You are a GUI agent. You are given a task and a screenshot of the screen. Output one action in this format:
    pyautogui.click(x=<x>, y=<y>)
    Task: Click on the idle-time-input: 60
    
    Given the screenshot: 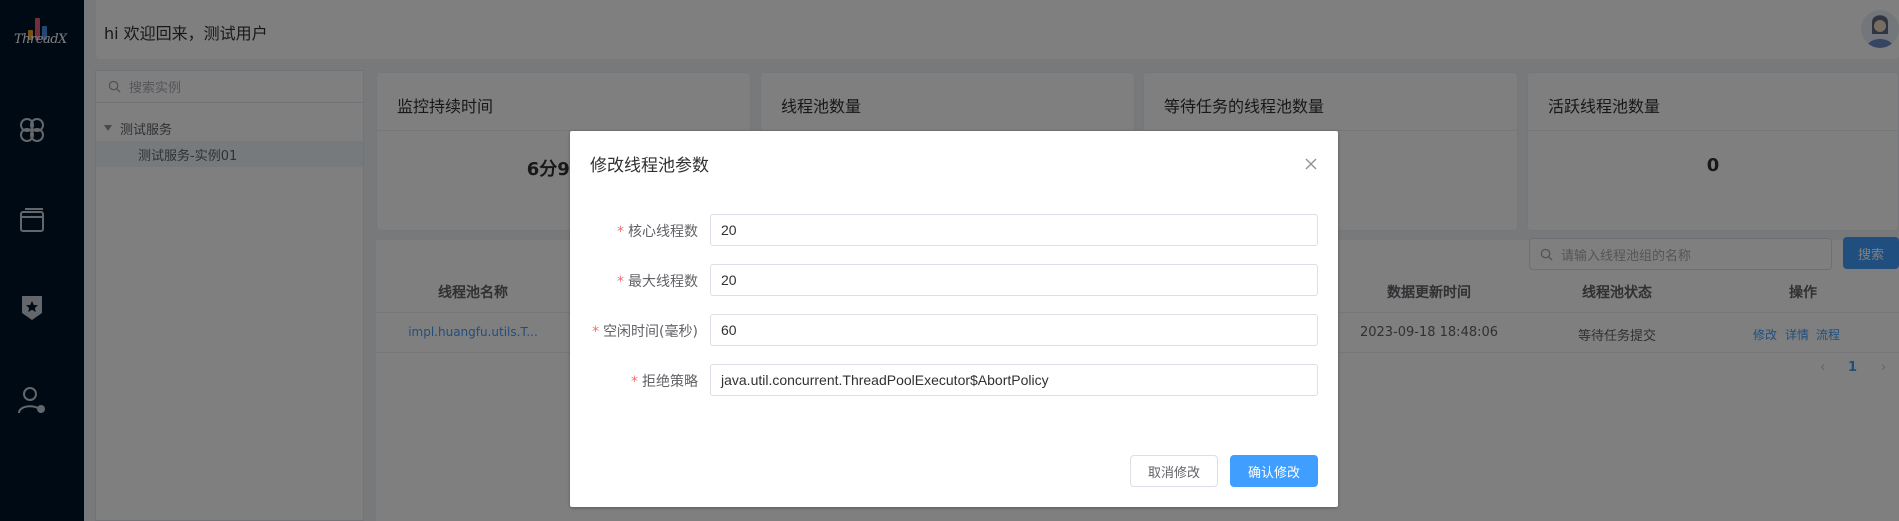 What is the action you would take?
    pyautogui.click(x=1014, y=330)
    